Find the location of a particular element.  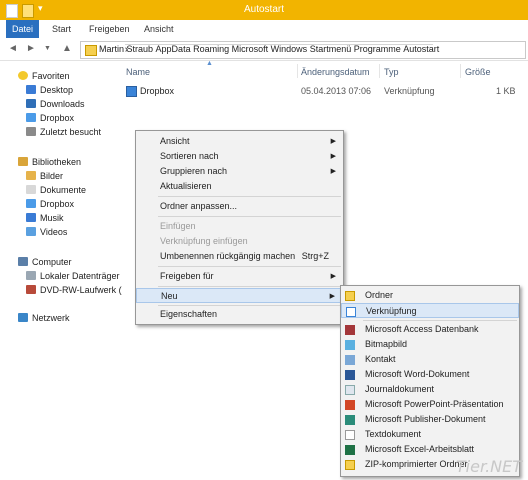

contact-icon is located at coordinates (350, 360).